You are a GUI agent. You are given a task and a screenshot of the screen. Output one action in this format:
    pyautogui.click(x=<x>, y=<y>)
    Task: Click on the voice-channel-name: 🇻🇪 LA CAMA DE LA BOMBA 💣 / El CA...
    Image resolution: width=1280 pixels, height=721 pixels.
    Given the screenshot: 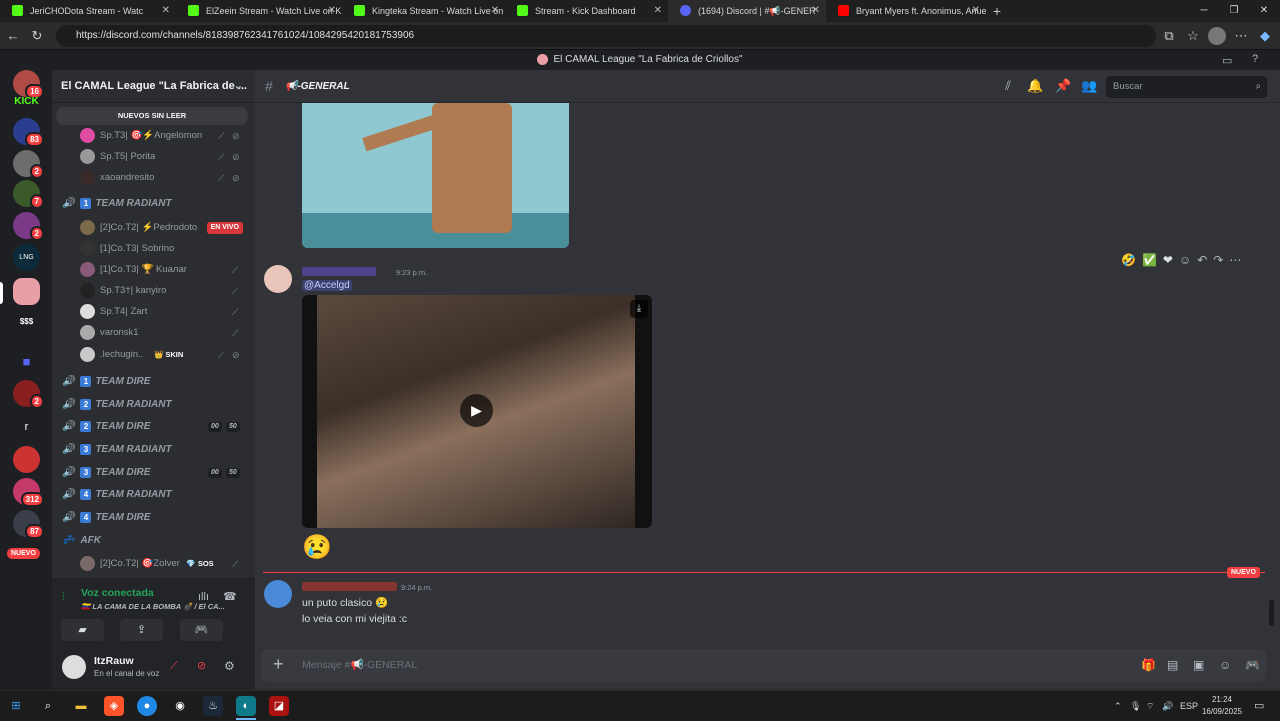 What is the action you would take?
    pyautogui.click(x=153, y=606)
    